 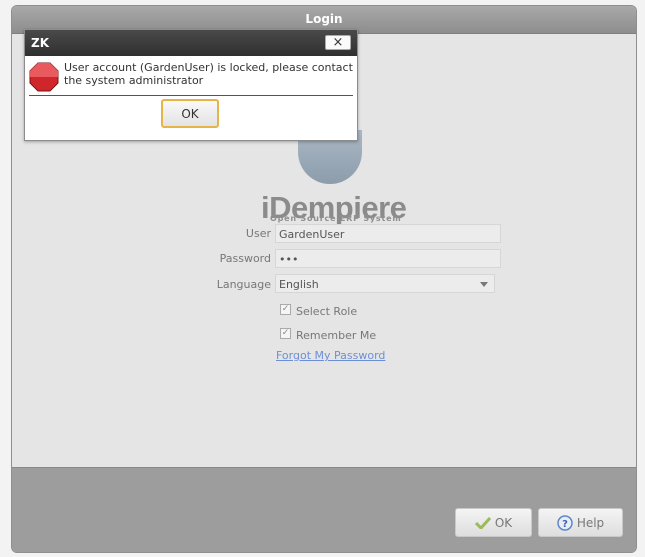 I want to click on dialog-ok-button: OK, so click(x=190, y=113).